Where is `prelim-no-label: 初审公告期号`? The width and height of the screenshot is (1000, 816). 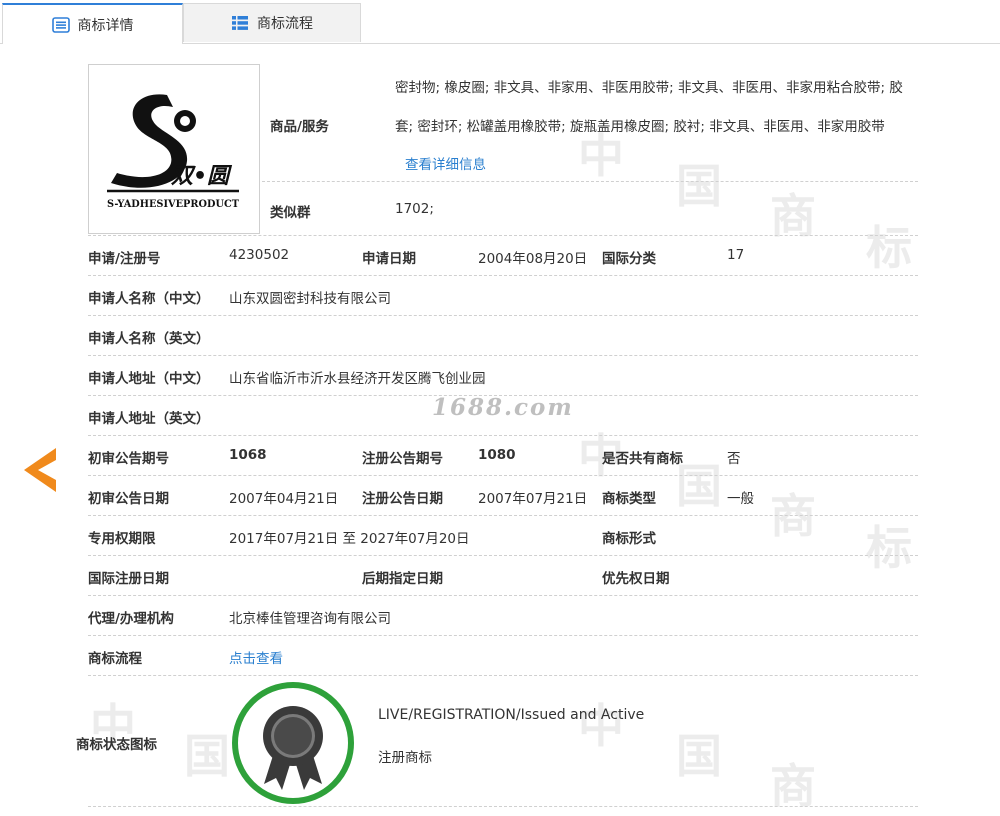
prelim-no-label: 初审公告期号 is located at coordinates (128, 459).